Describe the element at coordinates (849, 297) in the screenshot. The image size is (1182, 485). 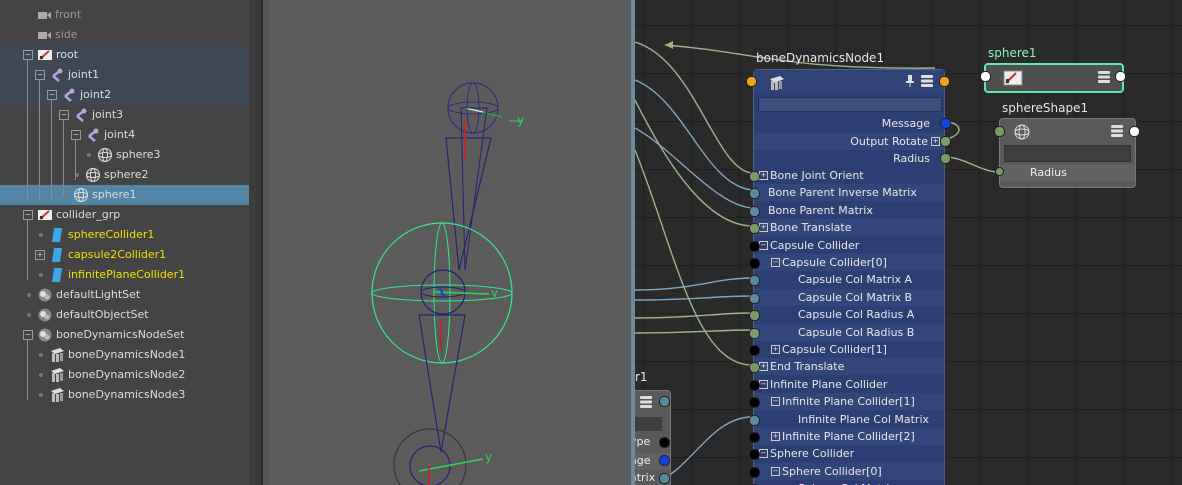
I see `input-attr: Capsule Col Matrix B` at that location.